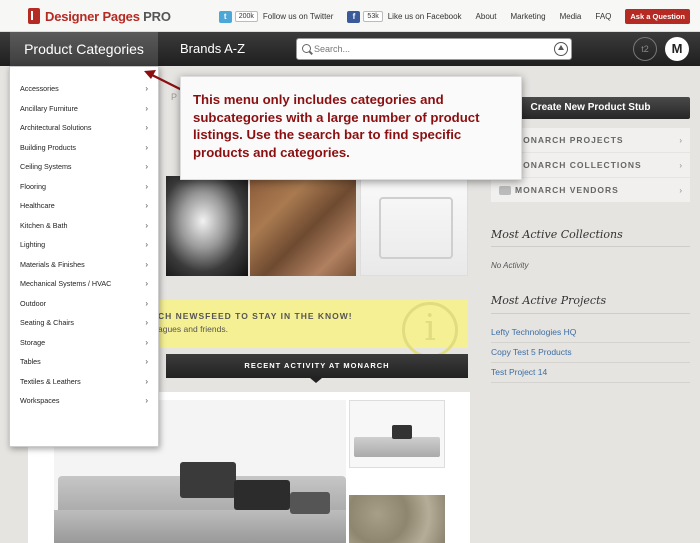 The image size is (700, 543). Describe the element at coordinates (430, 330) in the screenshot. I see `info-icon: i` at that location.